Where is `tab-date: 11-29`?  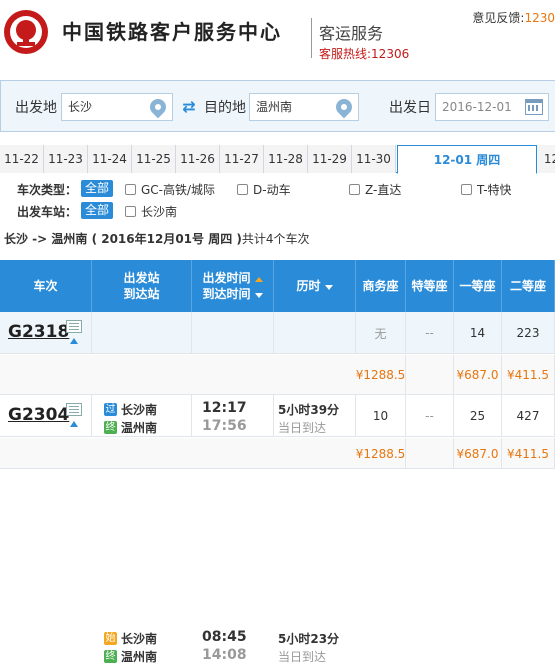
tab-date: 11-29 is located at coordinates (330, 159).